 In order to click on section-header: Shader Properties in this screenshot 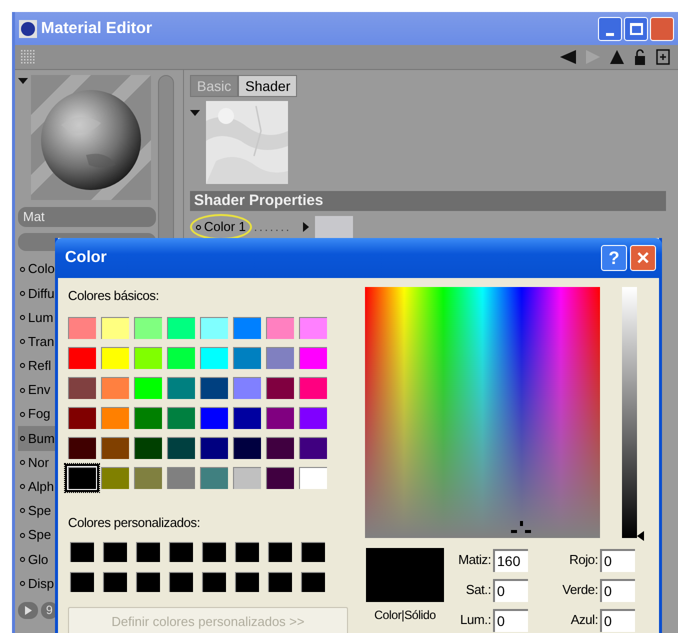, I will do `click(428, 201)`.